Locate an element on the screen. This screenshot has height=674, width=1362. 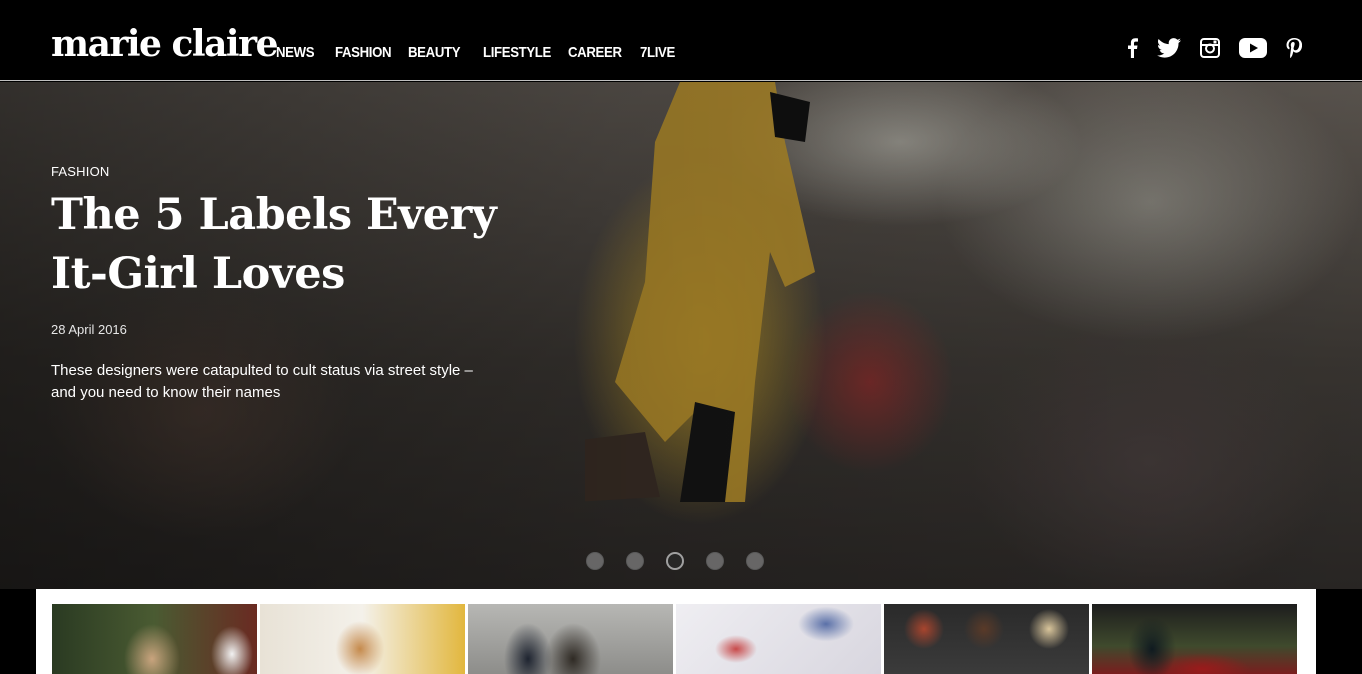
facebook-icon is located at coordinates (1132, 50).